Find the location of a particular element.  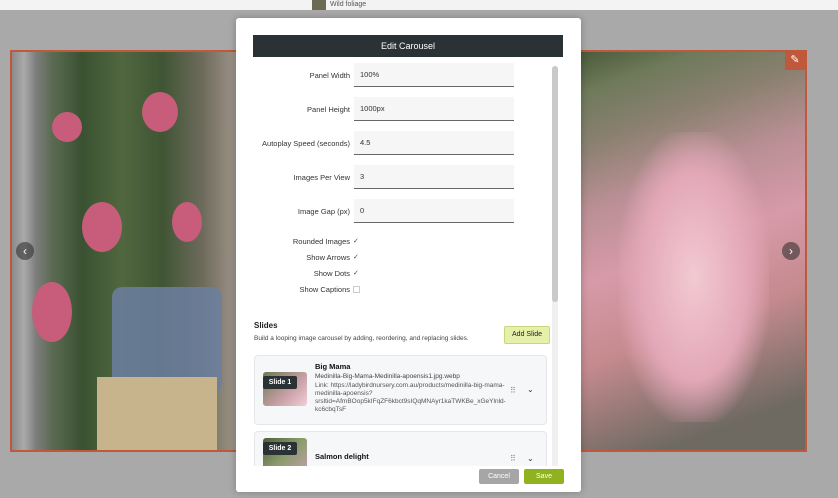

panel-width-label: Panel Width is located at coordinates (329, 75).